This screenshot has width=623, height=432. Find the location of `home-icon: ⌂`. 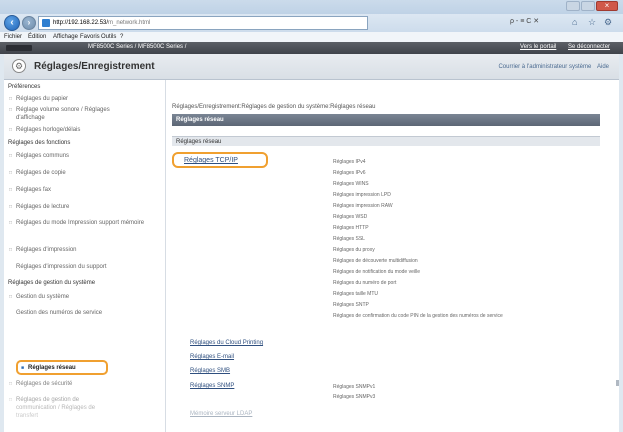

home-icon: ⌂ is located at coordinates (574, 22).